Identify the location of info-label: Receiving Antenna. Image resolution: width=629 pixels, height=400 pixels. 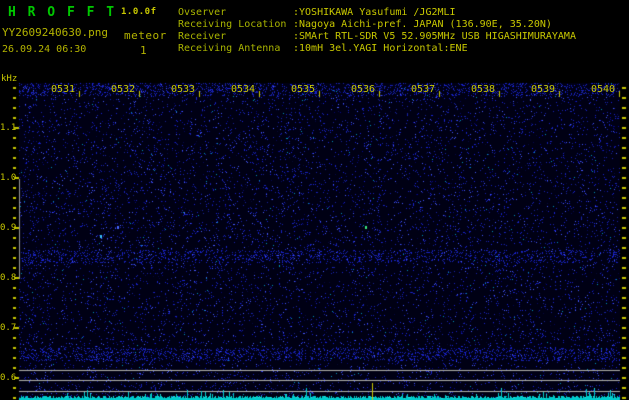
(229, 48).